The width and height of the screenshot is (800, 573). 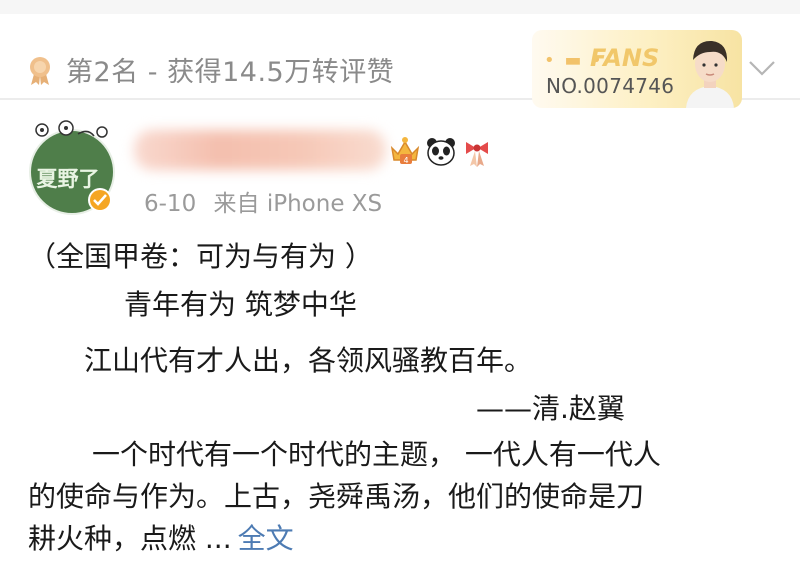 What do you see at coordinates (68, 178) in the screenshot?
I see `avatar-text: 夏野了` at bounding box center [68, 178].